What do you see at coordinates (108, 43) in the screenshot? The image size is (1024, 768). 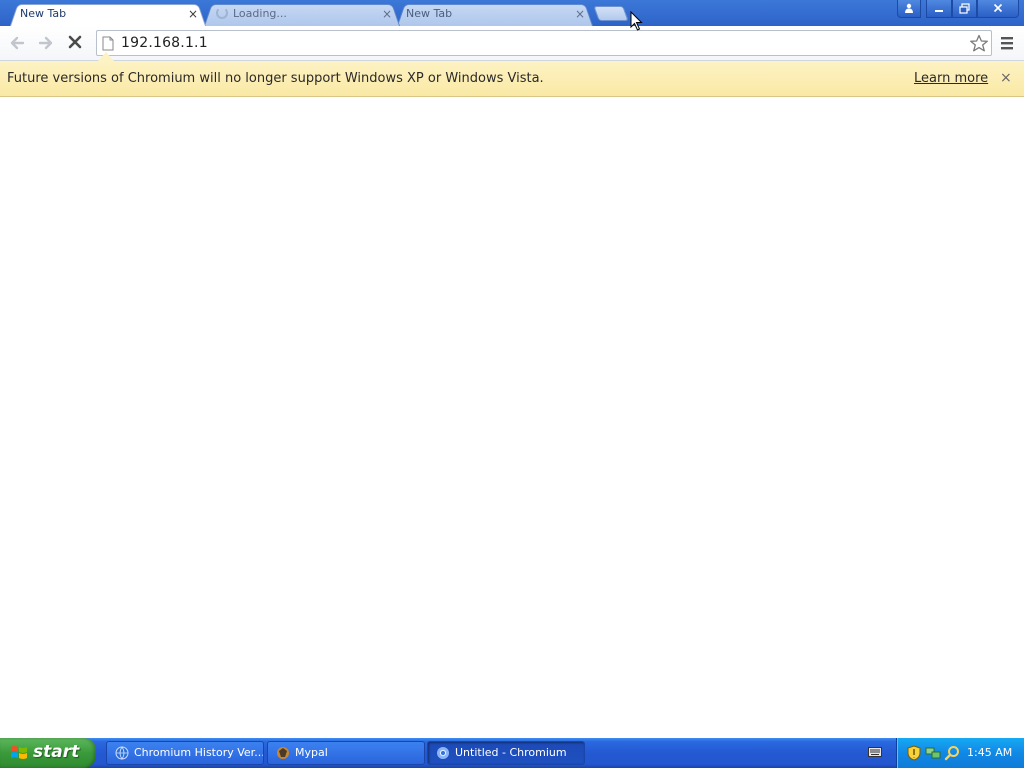 I see `page-icon` at bounding box center [108, 43].